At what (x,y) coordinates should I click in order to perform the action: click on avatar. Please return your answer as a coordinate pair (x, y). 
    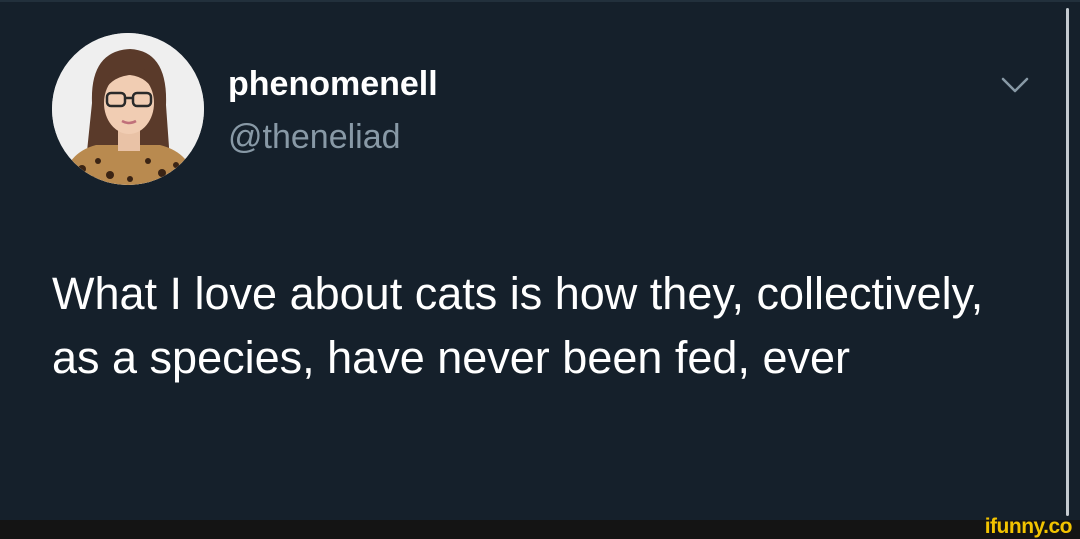
    Looking at the image, I should click on (128, 109).